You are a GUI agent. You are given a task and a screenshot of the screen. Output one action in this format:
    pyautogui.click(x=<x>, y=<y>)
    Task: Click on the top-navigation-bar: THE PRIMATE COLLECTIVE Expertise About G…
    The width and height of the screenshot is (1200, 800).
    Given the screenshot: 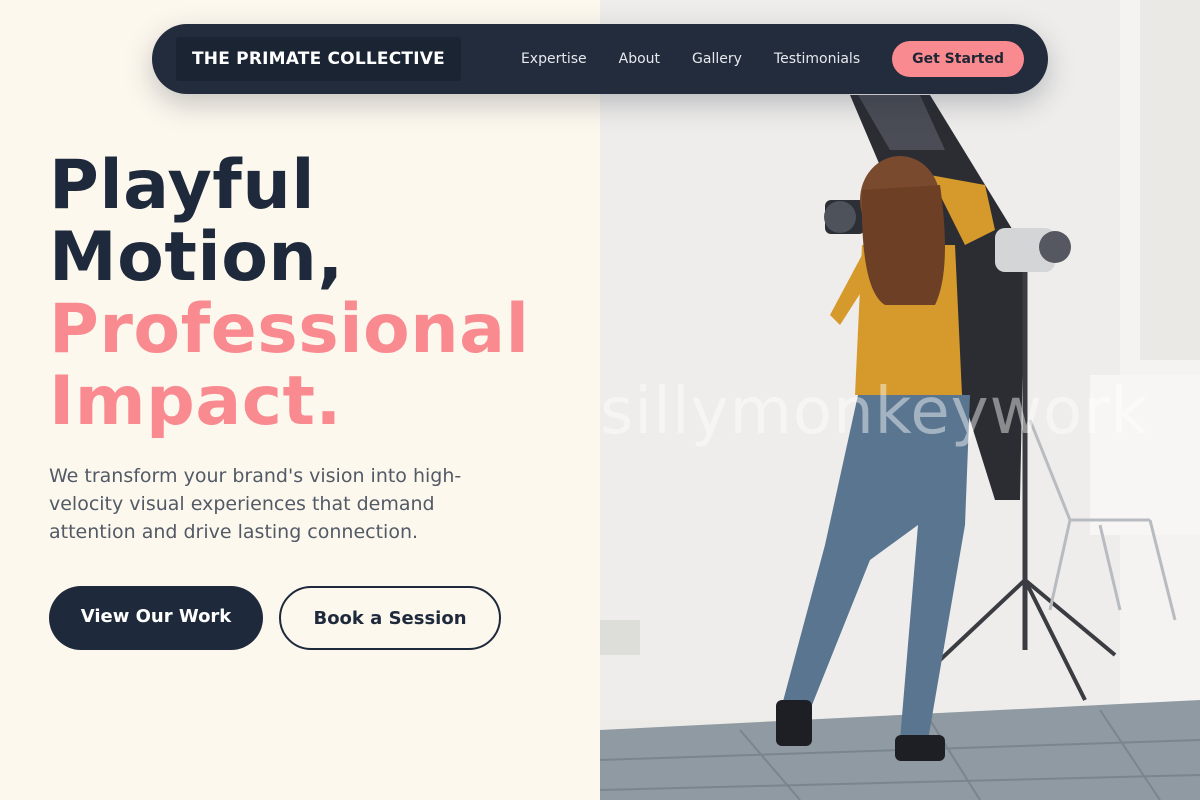 What is the action you would take?
    pyautogui.click(x=600, y=59)
    